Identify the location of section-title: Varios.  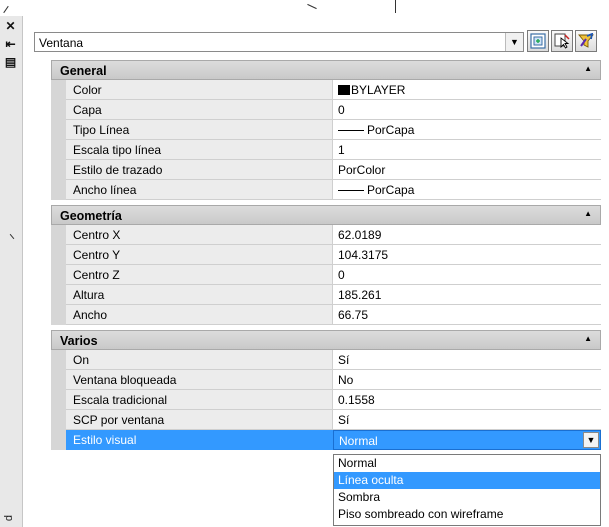
(79, 341).